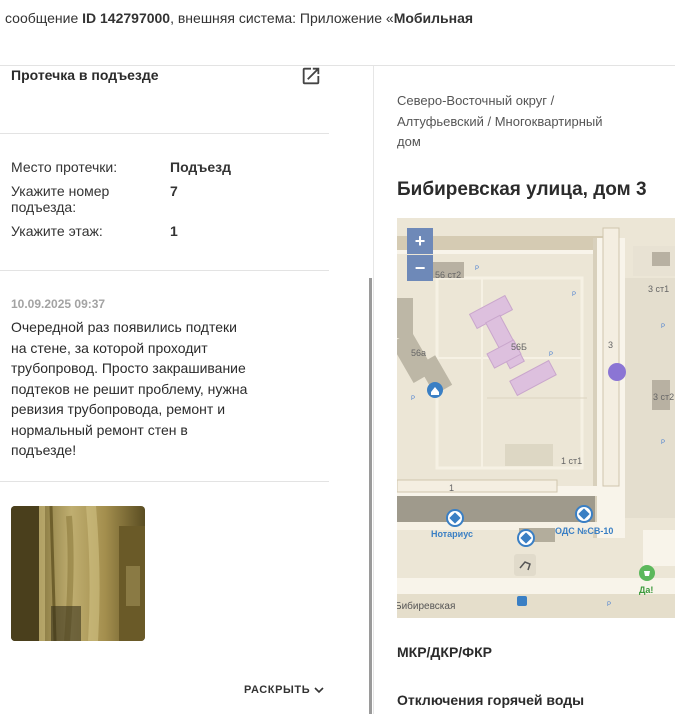  I want to click on field-value: Подъезд, so click(200, 167).